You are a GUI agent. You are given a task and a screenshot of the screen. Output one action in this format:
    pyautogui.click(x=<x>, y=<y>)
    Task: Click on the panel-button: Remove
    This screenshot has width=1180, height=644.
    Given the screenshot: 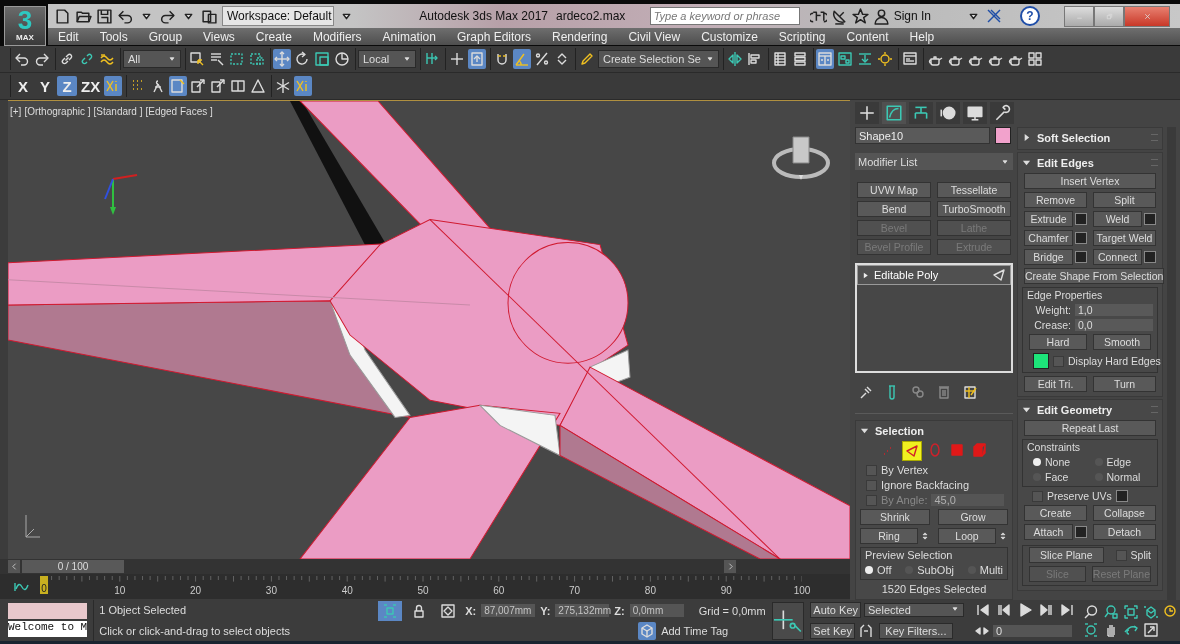 What is the action you would take?
    pyautogui.click(x=1055, y=200)
    